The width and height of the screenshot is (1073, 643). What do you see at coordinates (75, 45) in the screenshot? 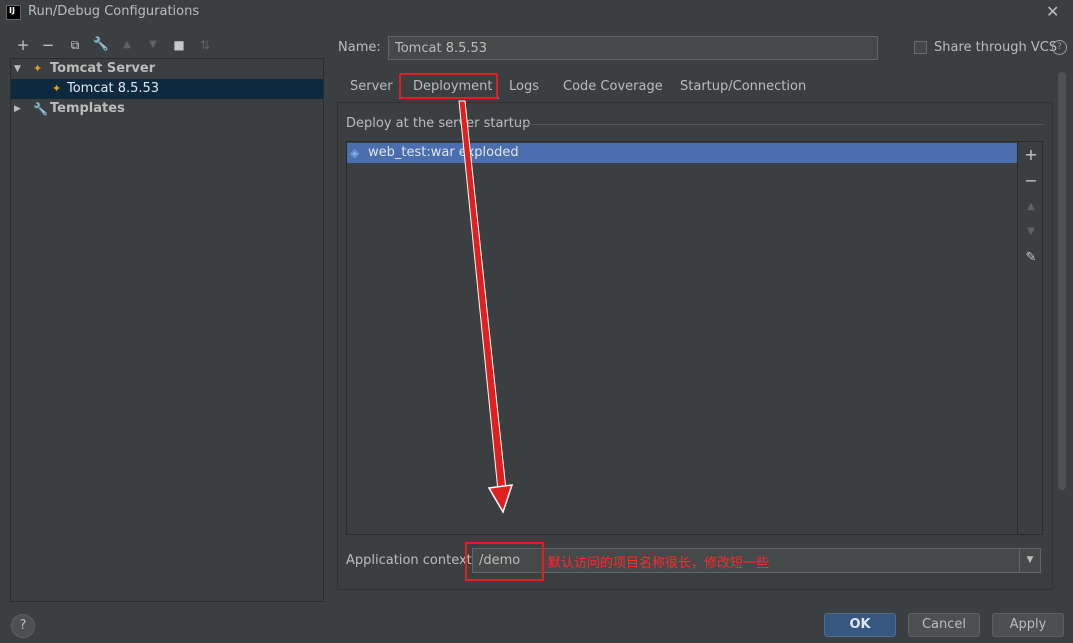
I see `copy-icon: ⧉` at bounding box center [75, 45].